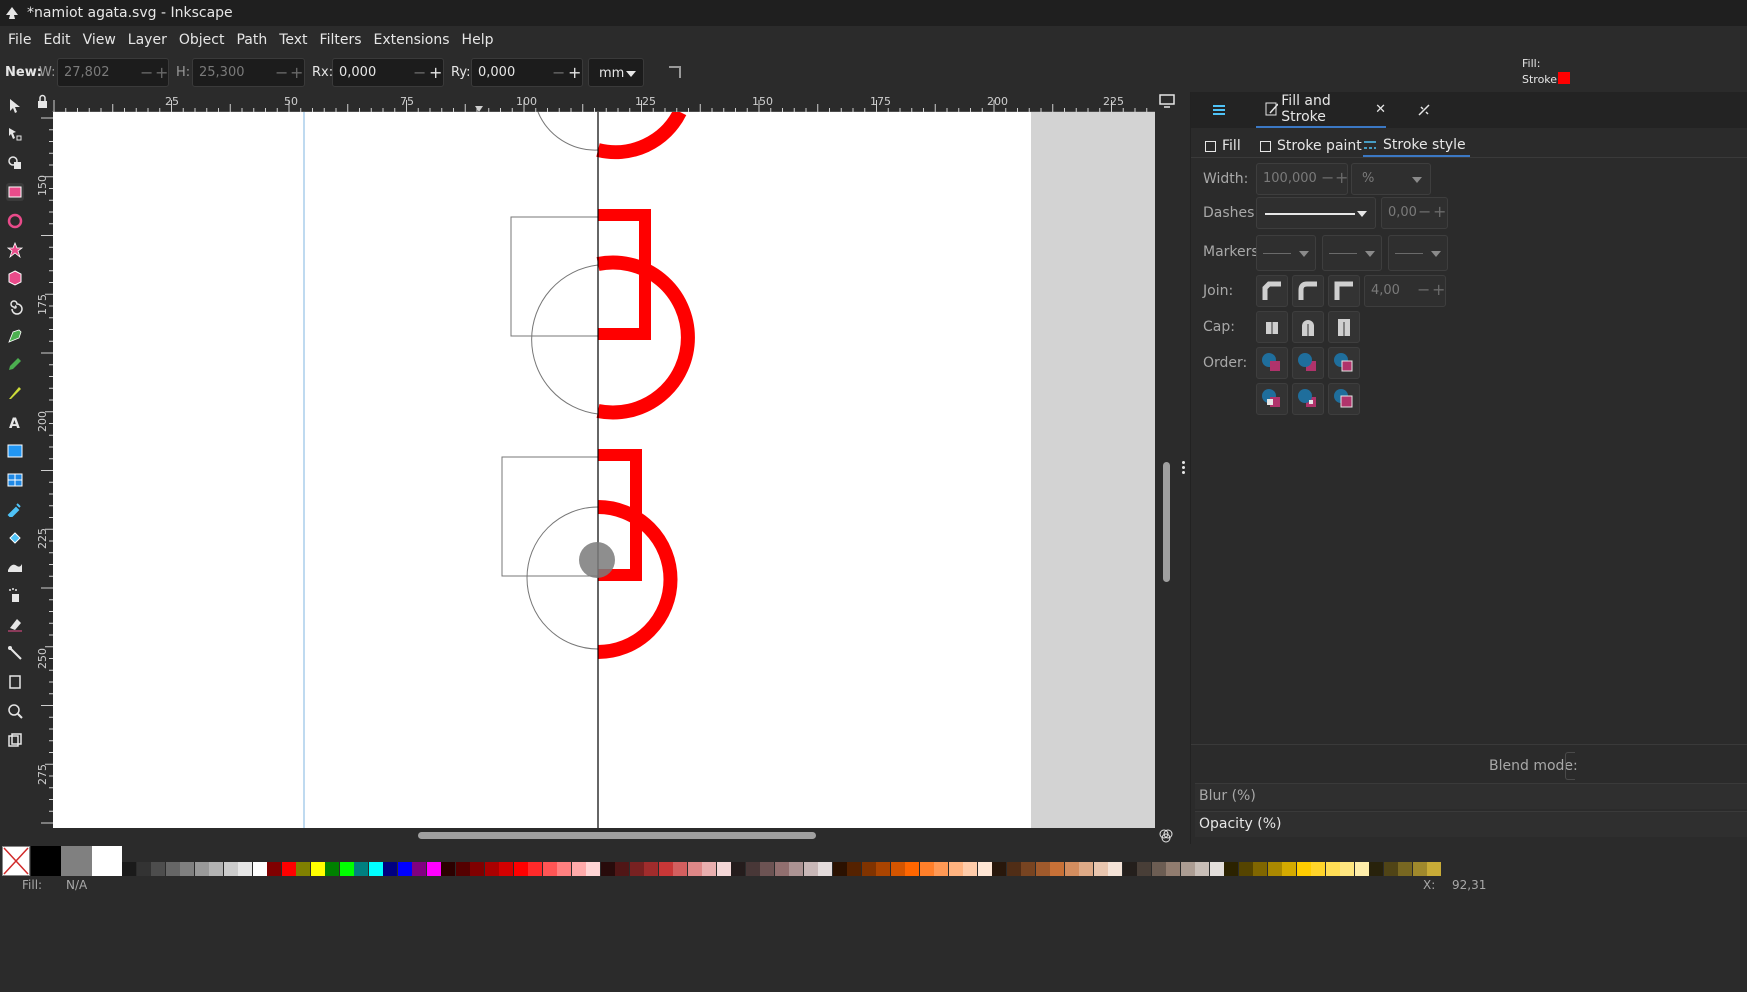 Image resolution: width=1747 pixels, height=992 pixels. I want to click on paint-bucket-tool-icon, so click(15, 538).